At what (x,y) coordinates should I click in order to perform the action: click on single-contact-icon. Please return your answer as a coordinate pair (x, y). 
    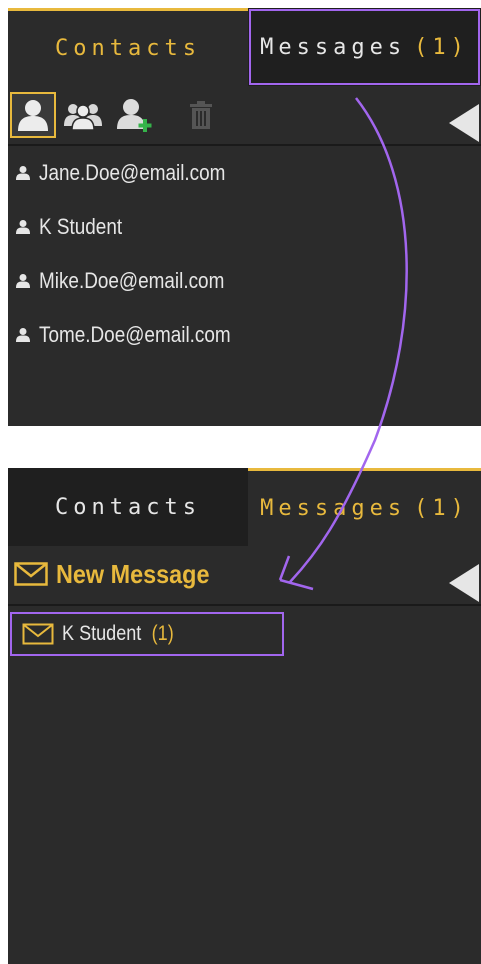
    Looking at the image, I should click on (33, 115).